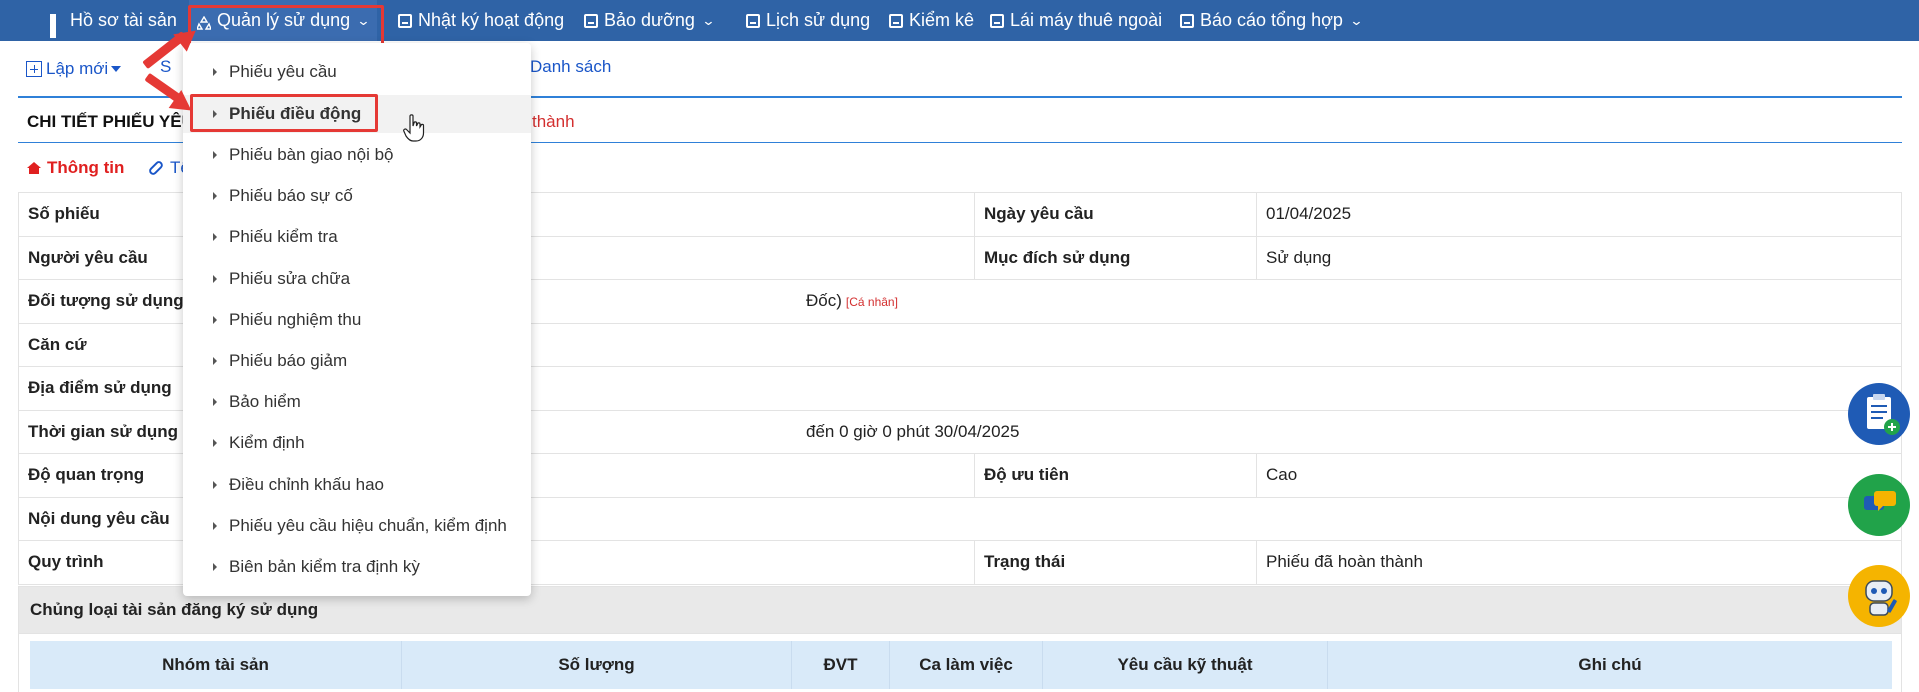  I want to click on menu-item-label: Phiếu báo giảm, so click(288, 360).